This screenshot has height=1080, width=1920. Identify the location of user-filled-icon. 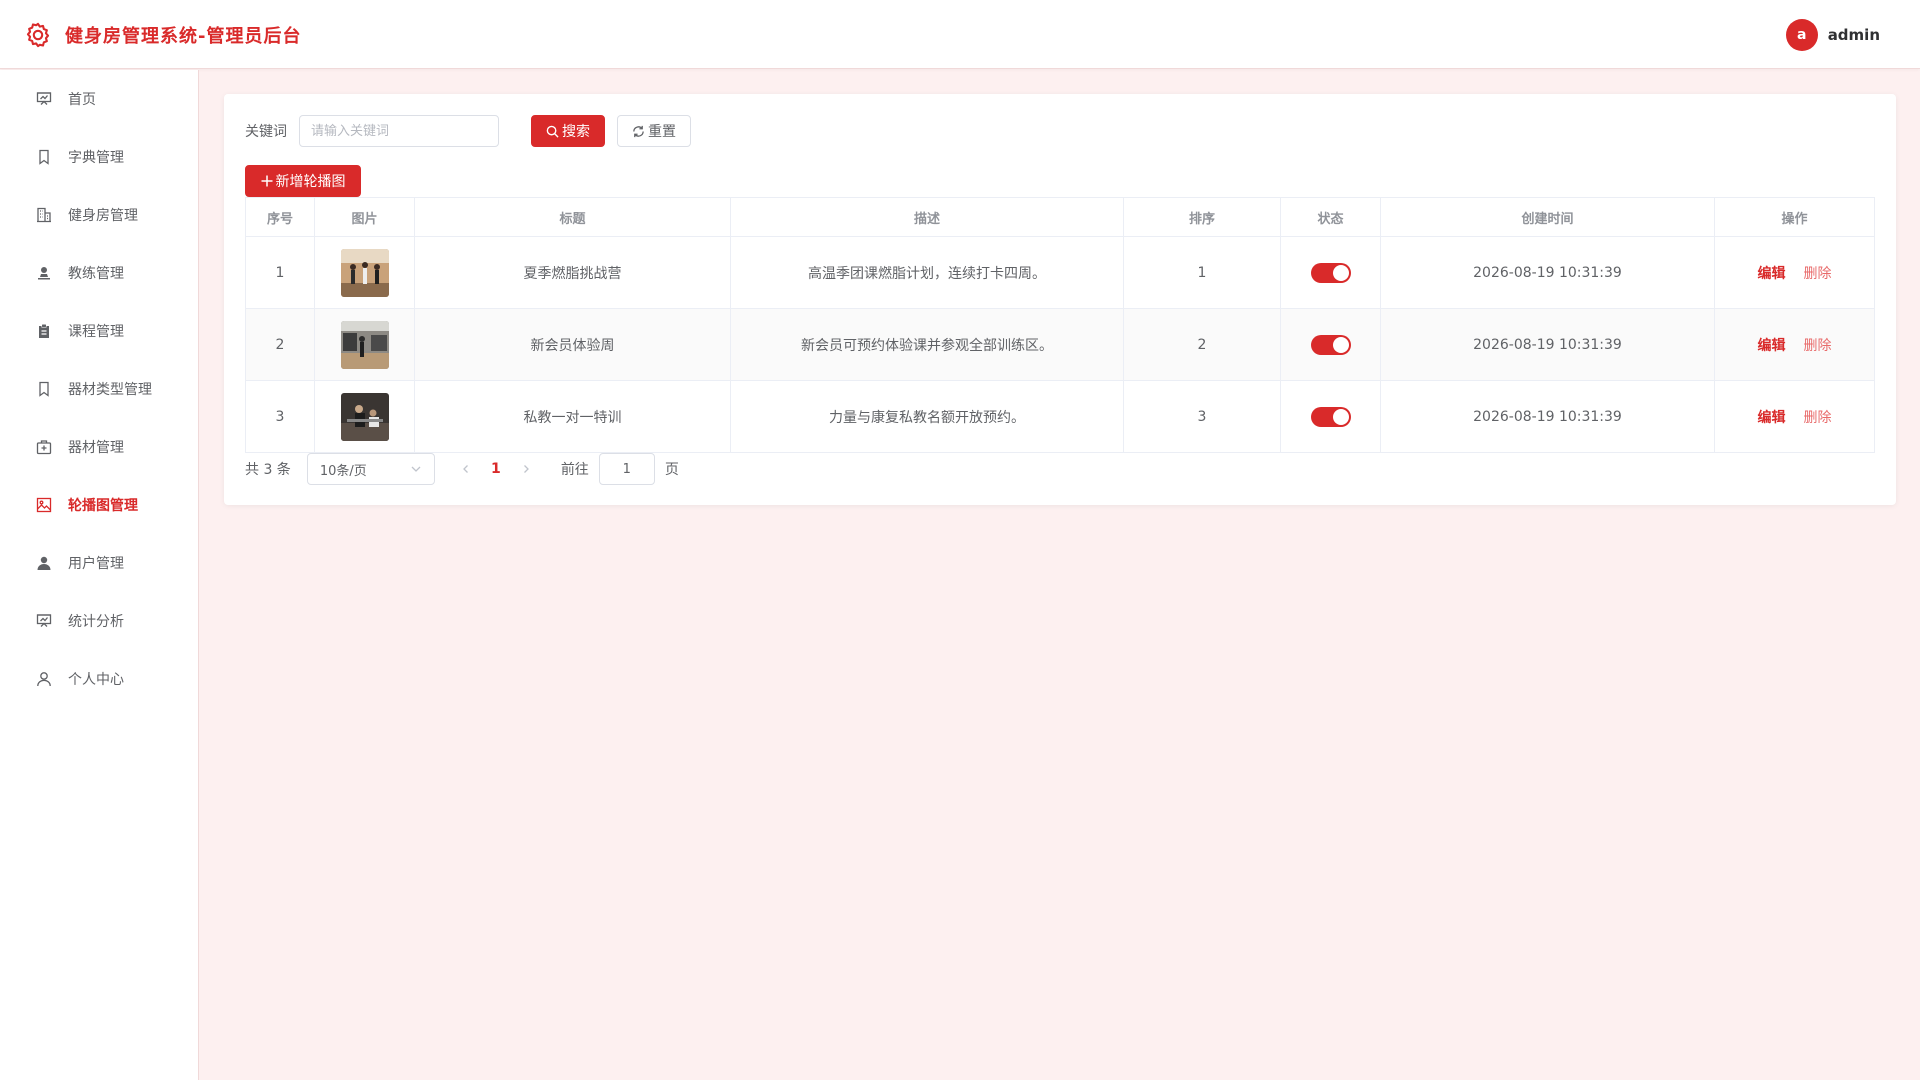
(44, 563).